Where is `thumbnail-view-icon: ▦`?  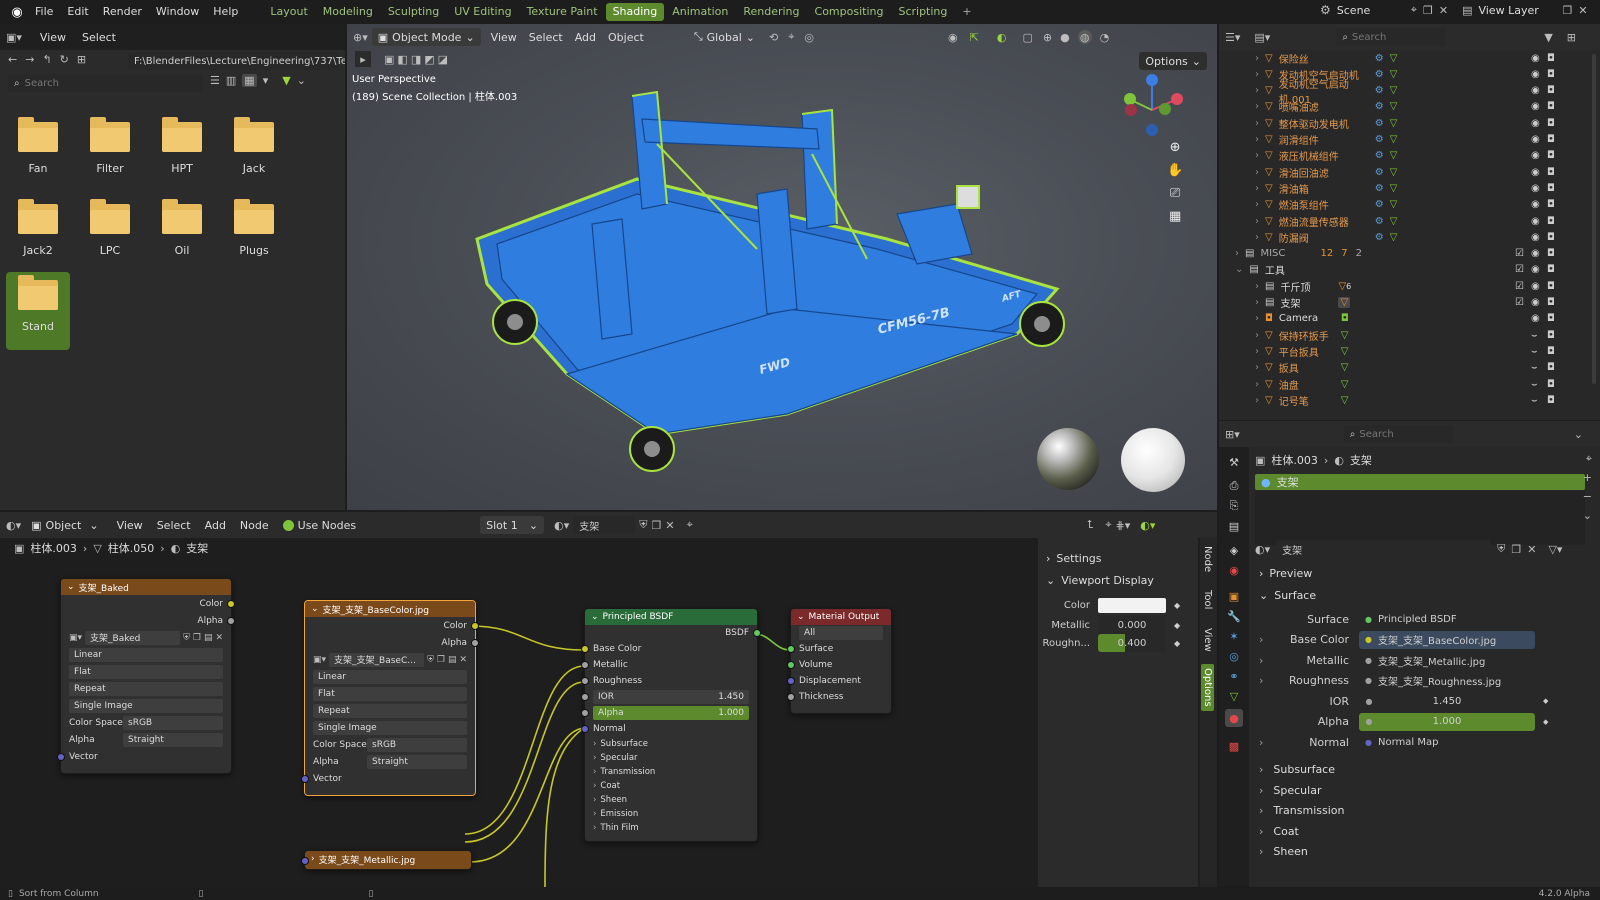
thumbnail-view-icon: ▦ is located at coordinates (249, 80).